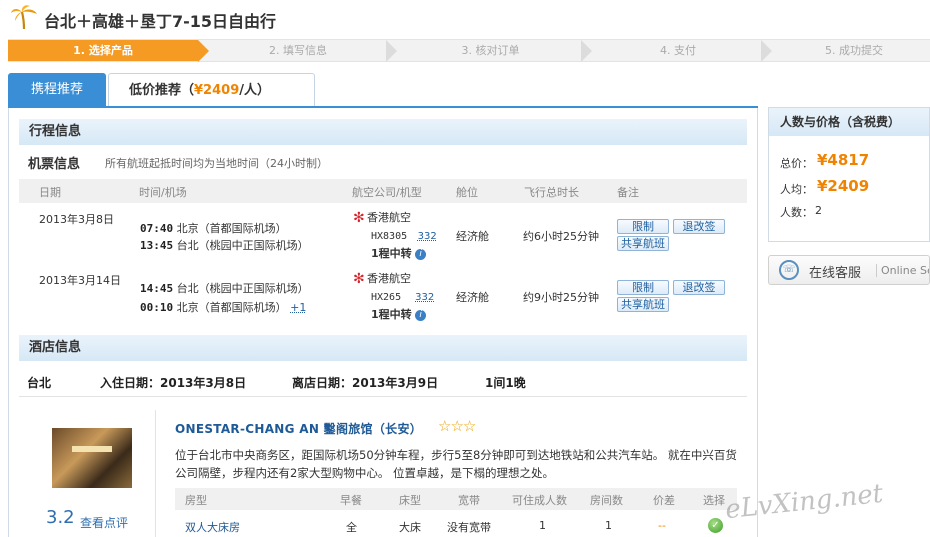 Image resolution: width=930 pixels, height=537 pixels. Describe the element at coordinates (818, 210) in the screenshot. I see `people-count: 2` at that location.